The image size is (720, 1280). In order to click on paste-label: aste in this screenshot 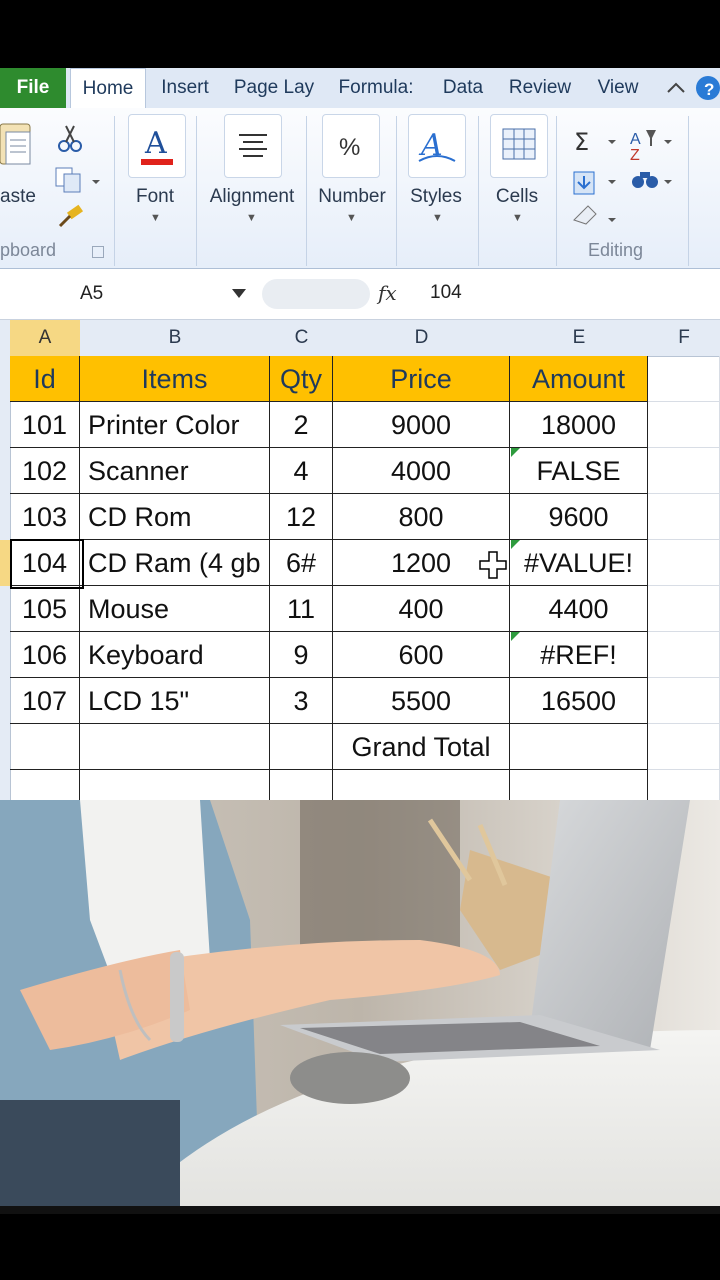, I will do `click(18, 197)`.